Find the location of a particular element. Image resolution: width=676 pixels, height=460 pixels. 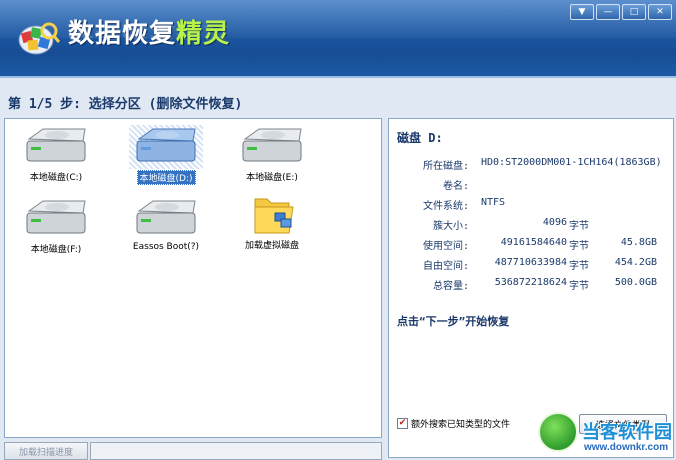

watermark: 当客软件园 www.downkr.com is located at coordinates (607, 436).